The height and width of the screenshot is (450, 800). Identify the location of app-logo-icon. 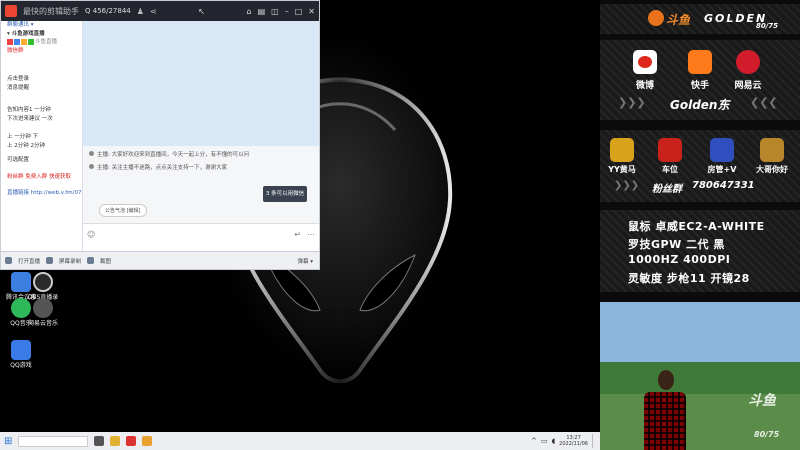
(11, 11).